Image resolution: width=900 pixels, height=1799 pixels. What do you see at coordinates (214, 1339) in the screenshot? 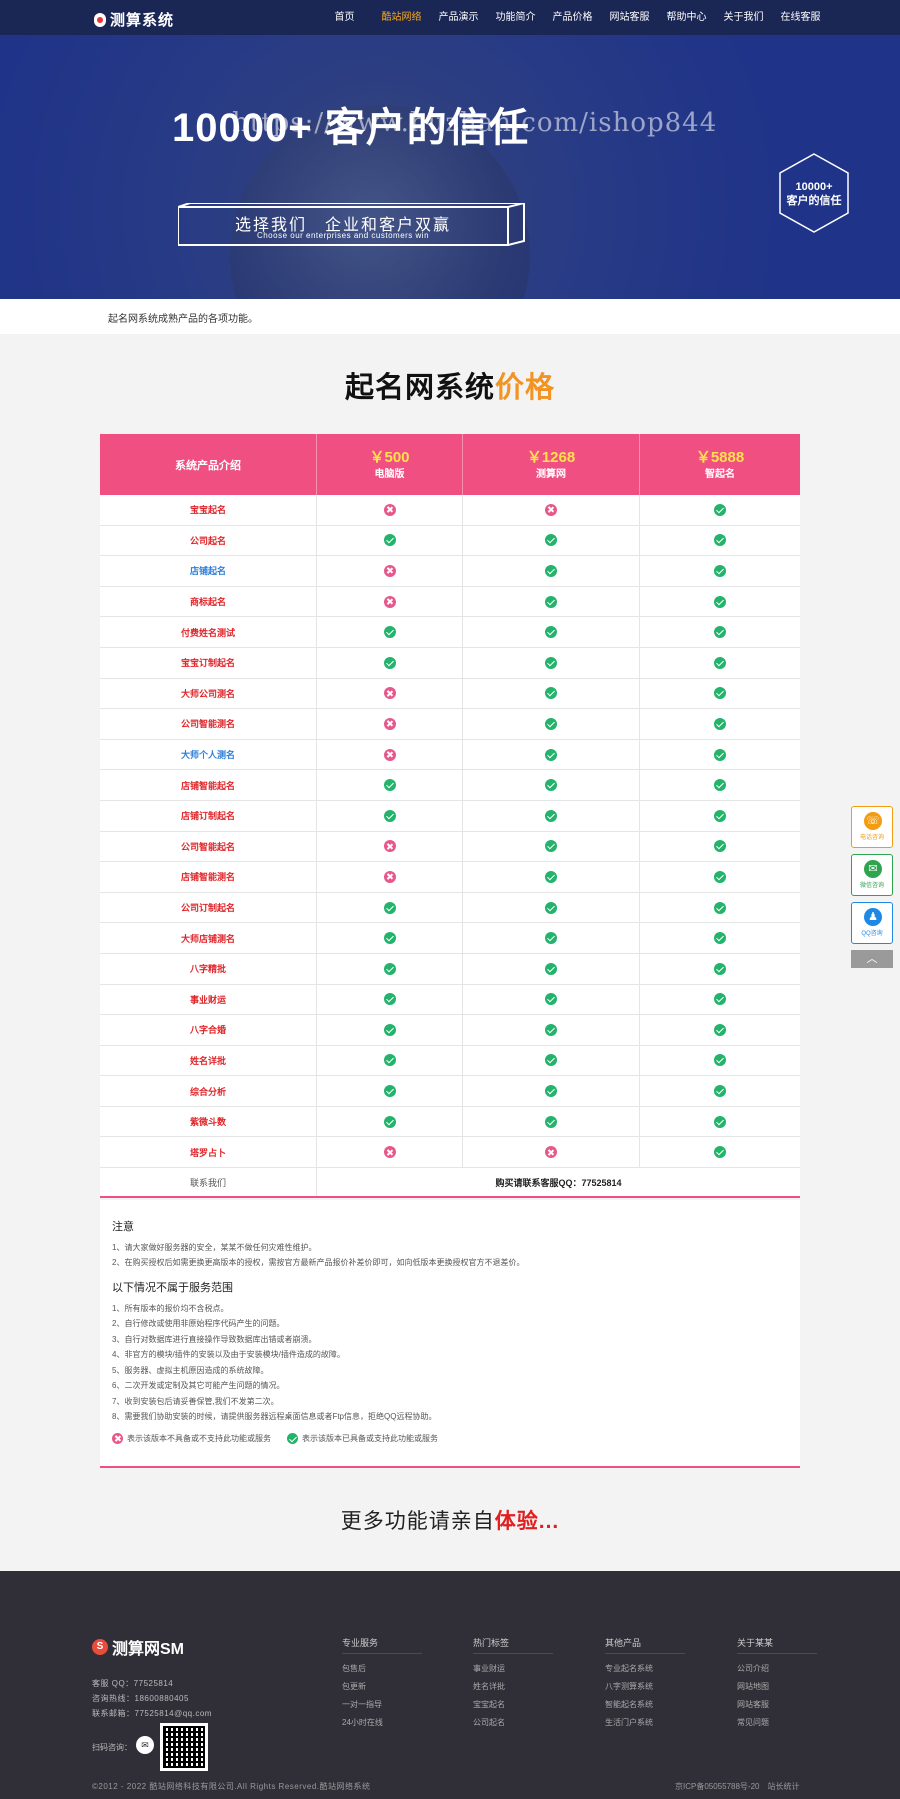
I see `exclusion-item: 3、自行对数据库进行直接操作导致数据库出错或者崩溃。` at bounding box center [214, 1339].